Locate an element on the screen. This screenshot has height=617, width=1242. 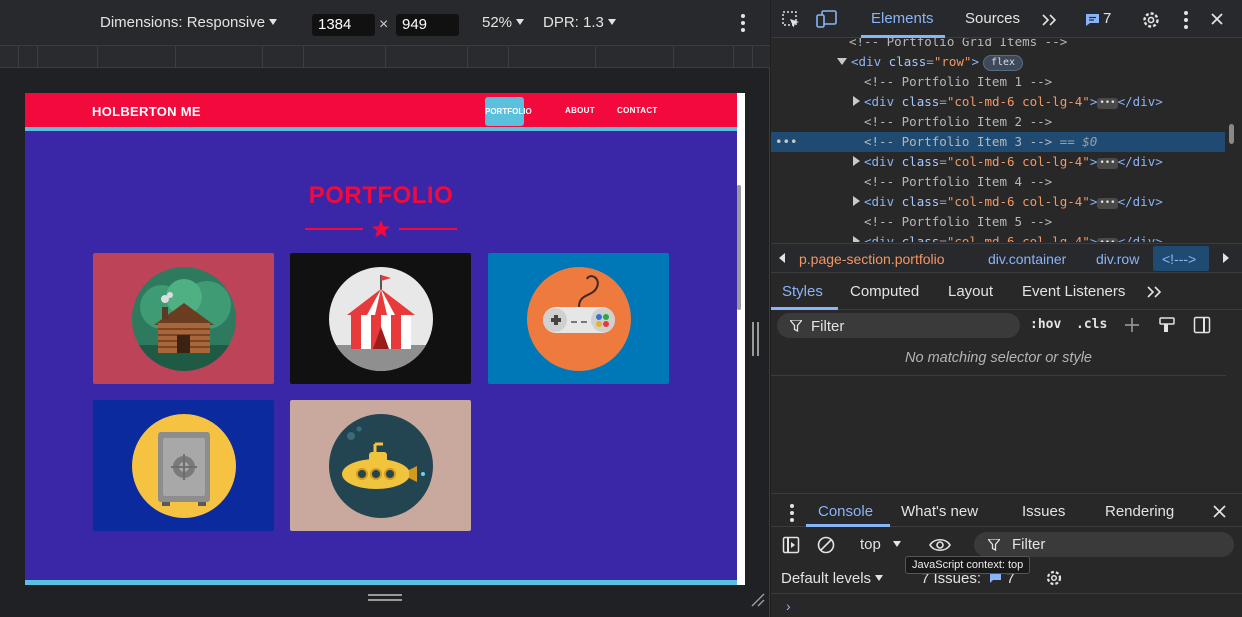
nav-about-link: ABOUT is located at coordinates (580, 110).